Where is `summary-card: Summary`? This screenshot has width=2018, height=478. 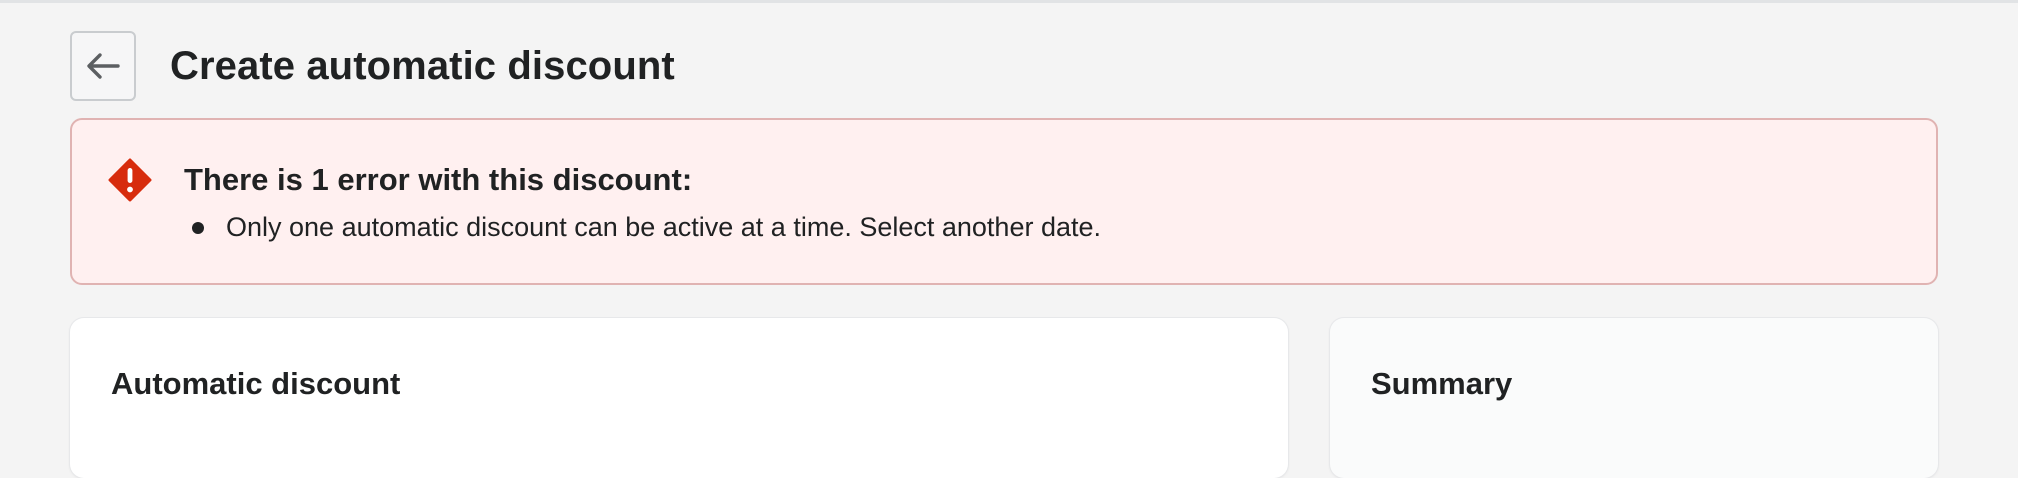
summary-card: Summary is located at coordinates (1634, 398).